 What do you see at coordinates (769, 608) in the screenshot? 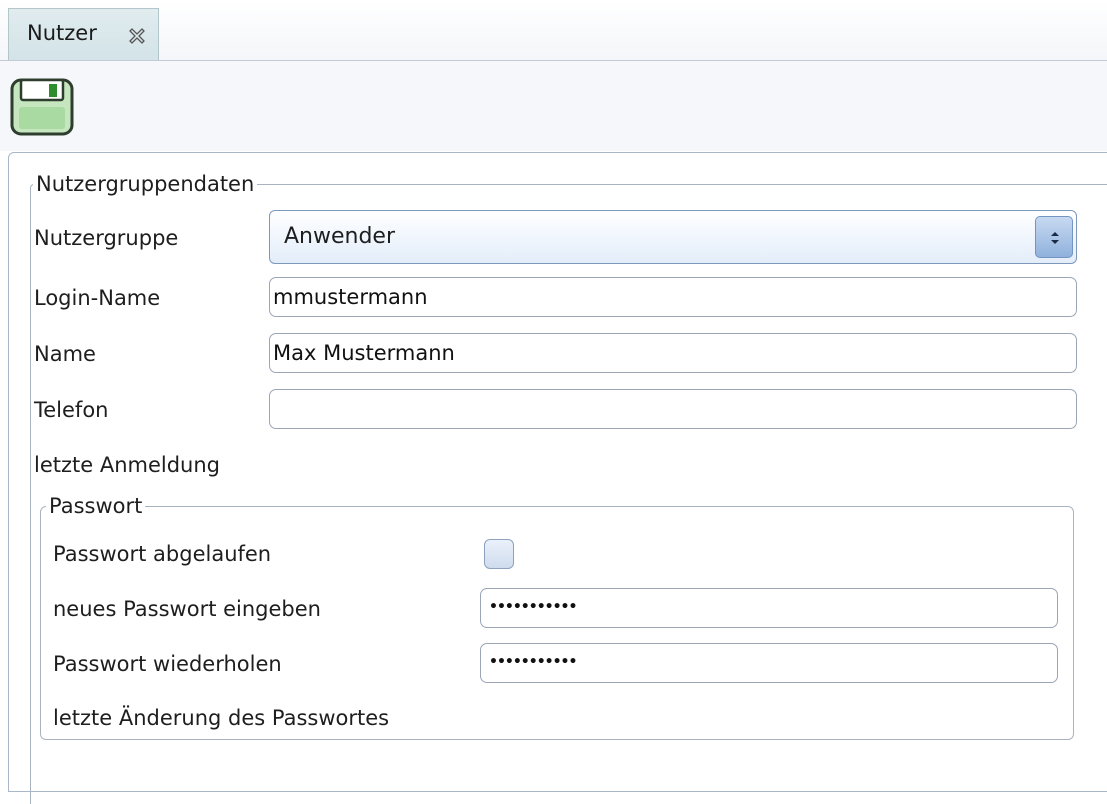
I see `neues-passwort-input: •••••••••••` at bounding box center [769, 608].